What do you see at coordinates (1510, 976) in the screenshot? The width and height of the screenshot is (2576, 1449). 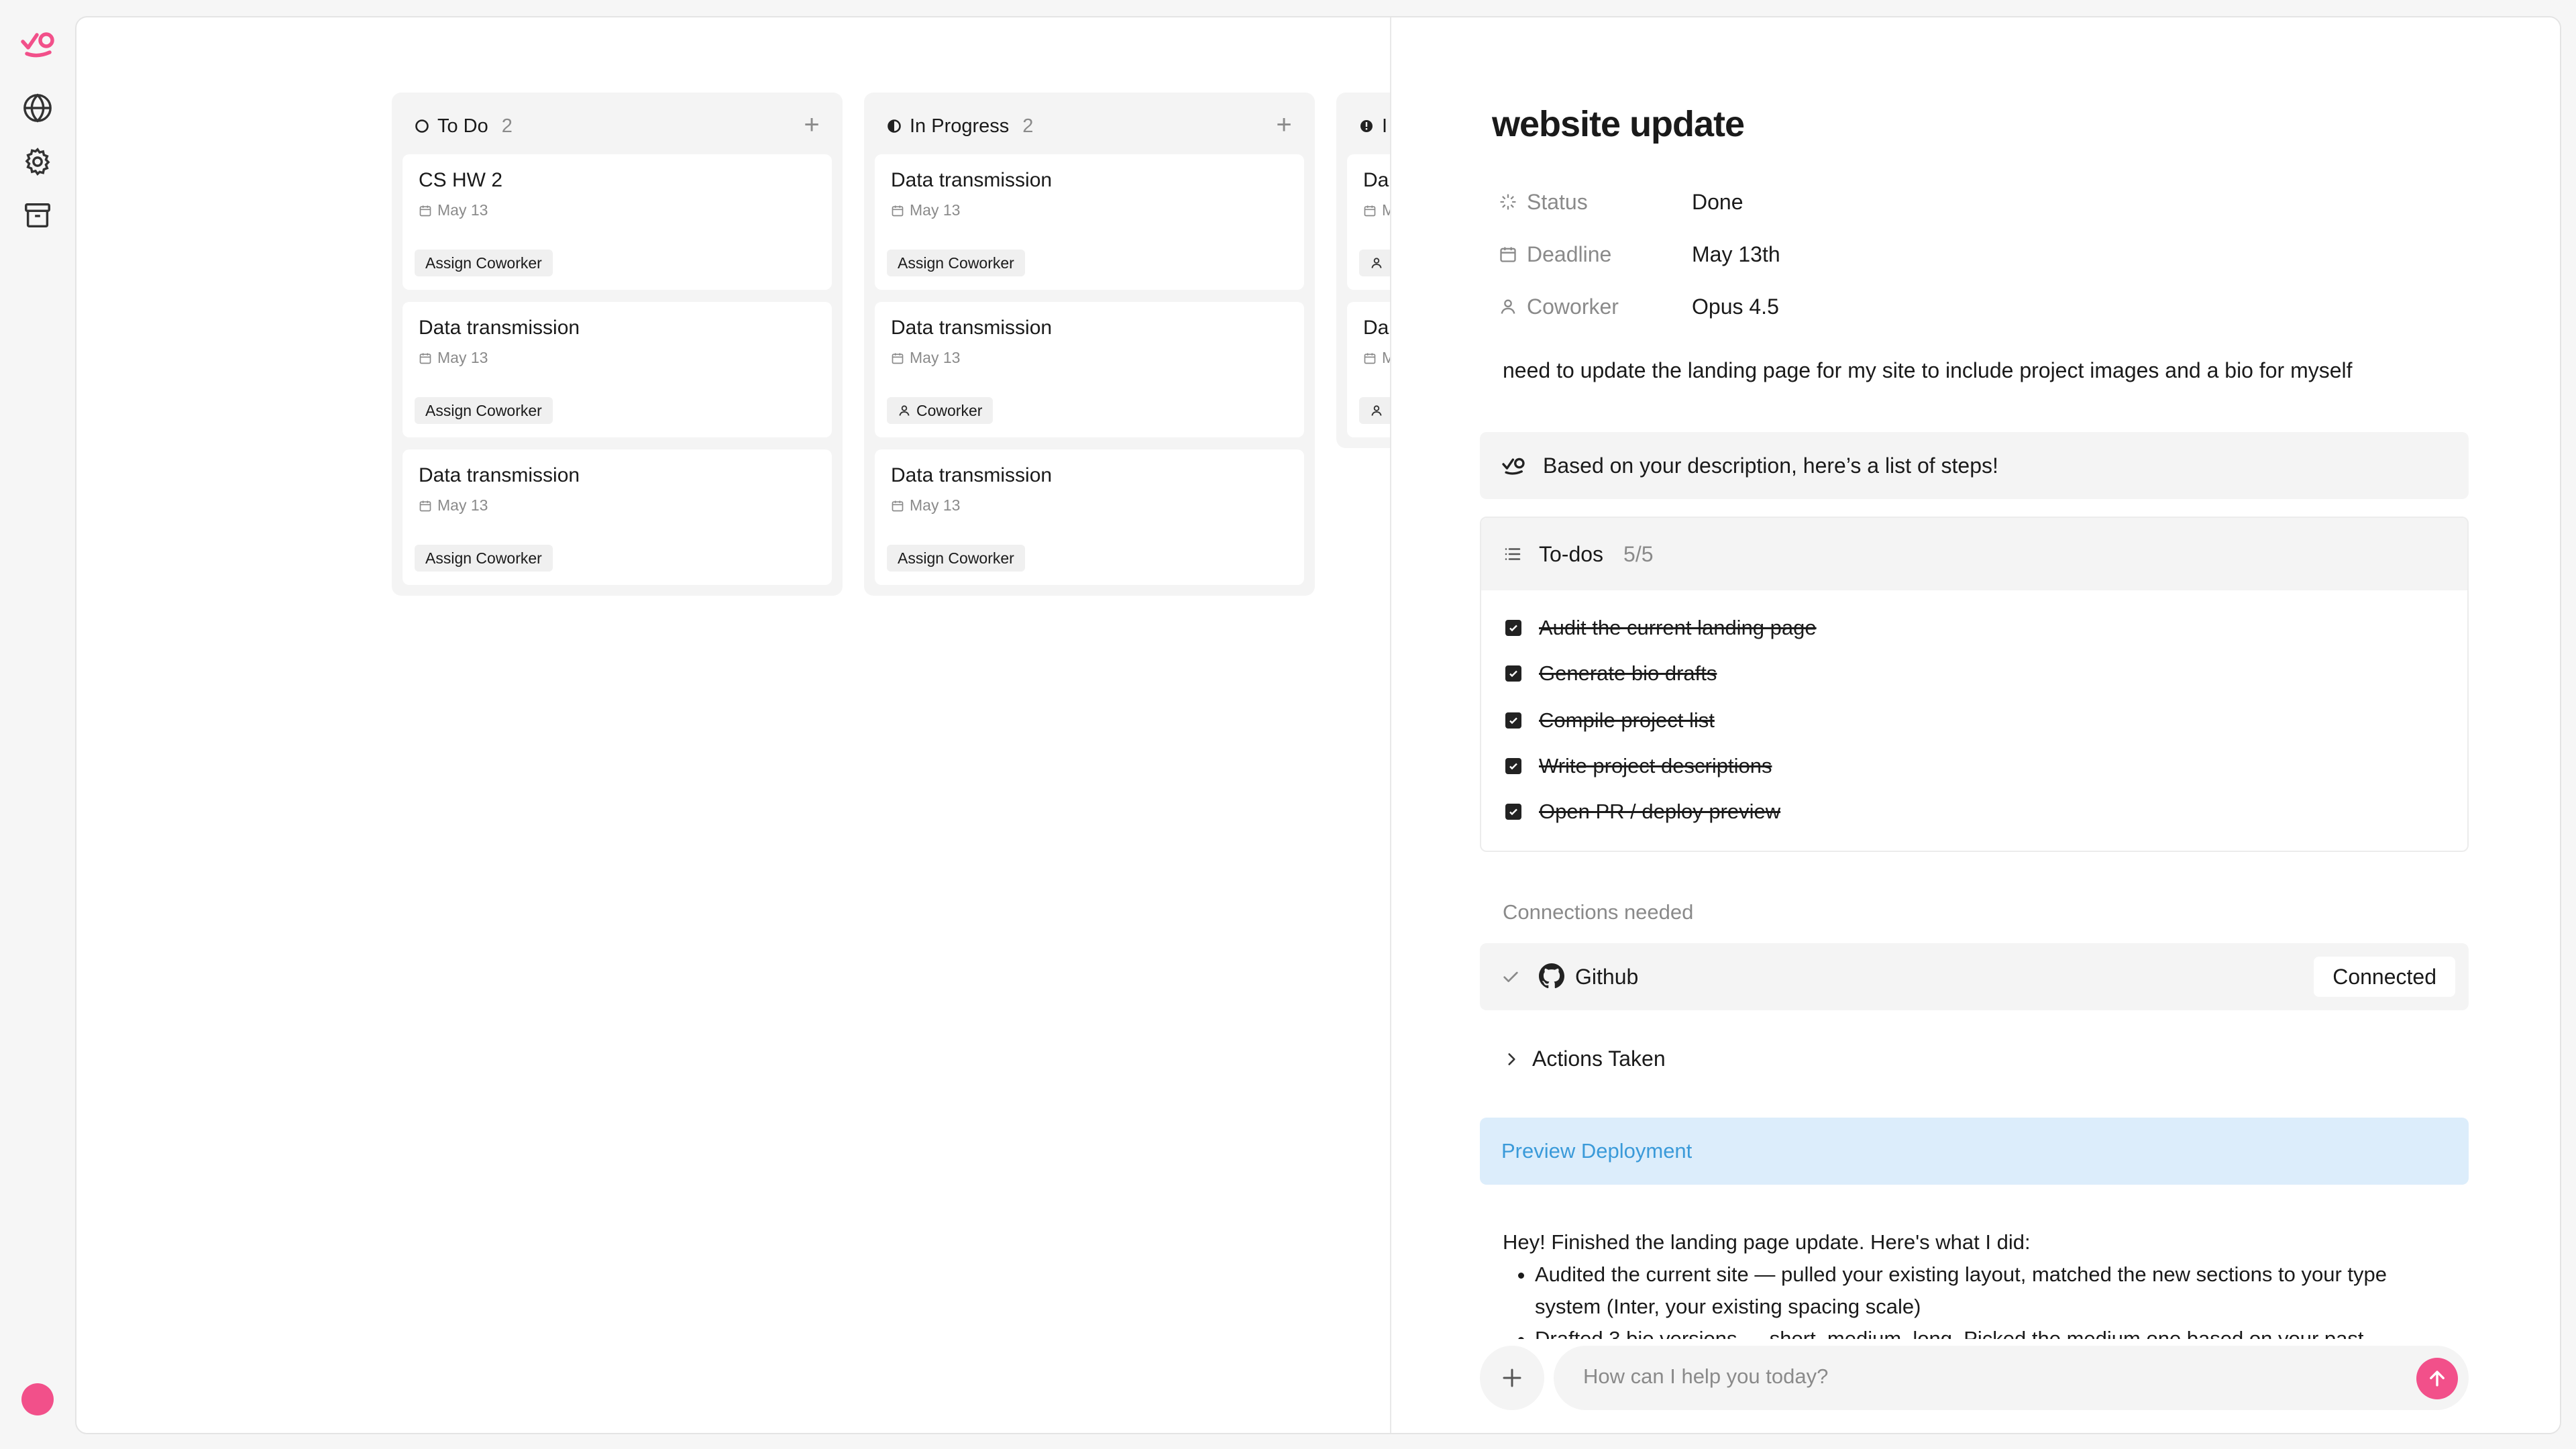 I see `check-icon` at bounding box center [1510, 976].